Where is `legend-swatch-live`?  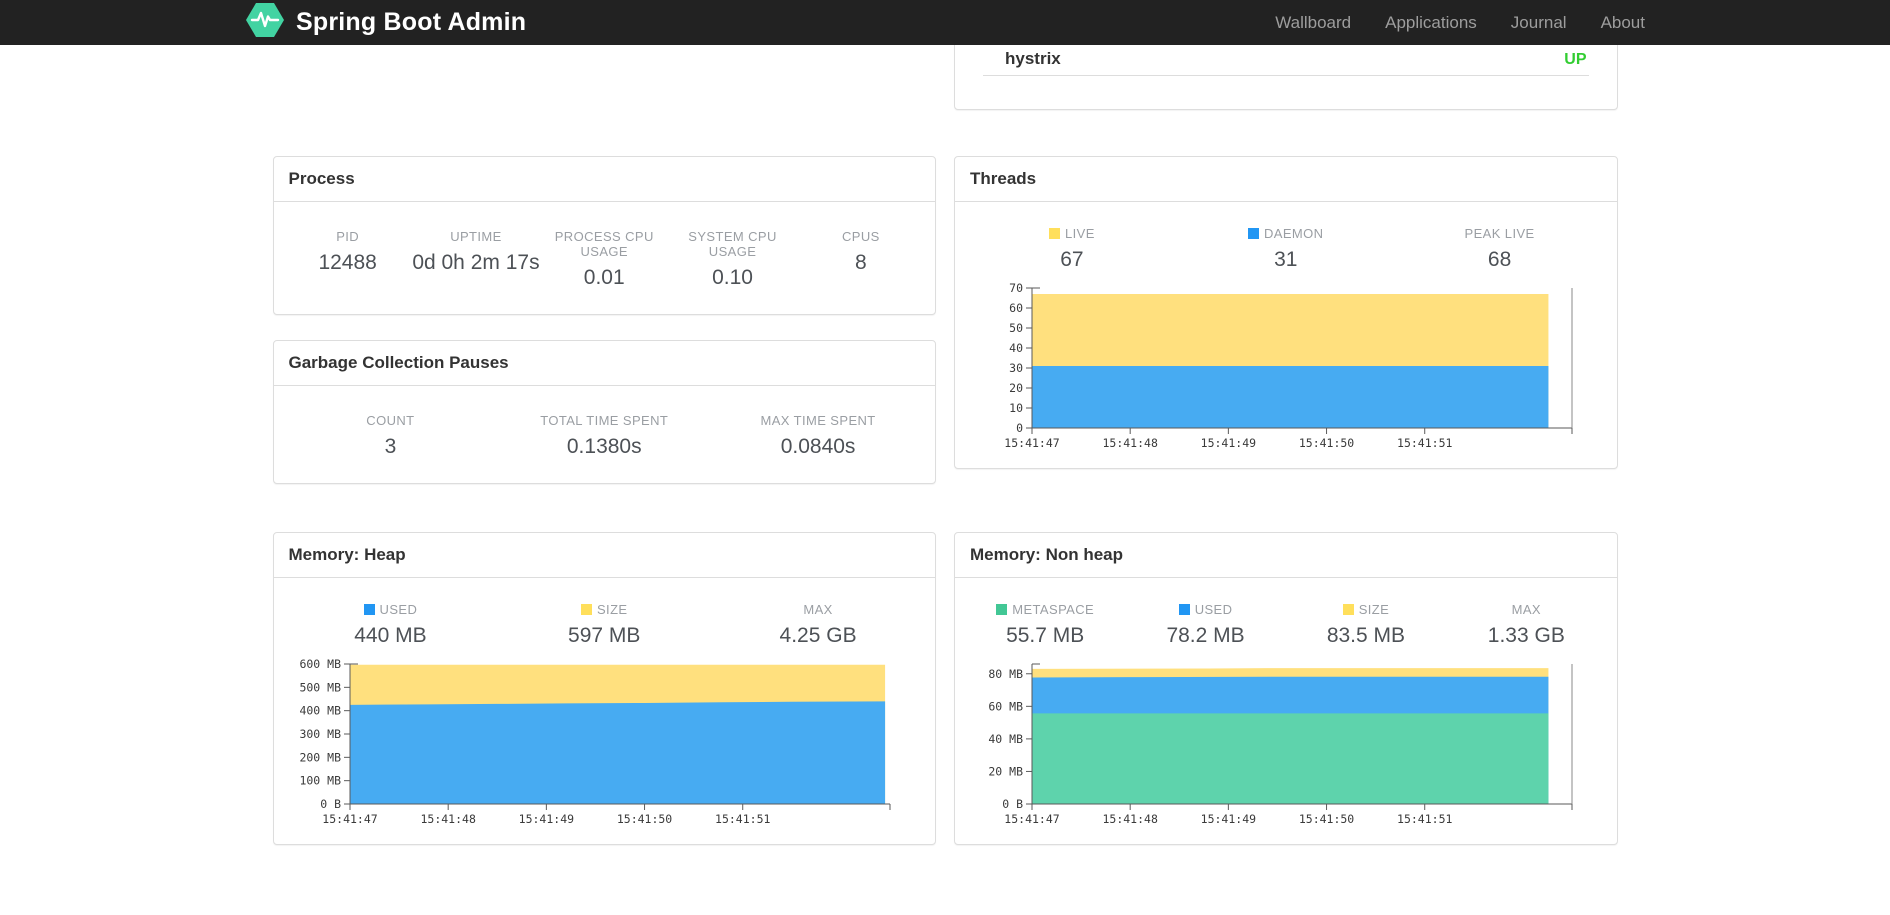 legend-swatch-live is located at coordinates (1055, 233).